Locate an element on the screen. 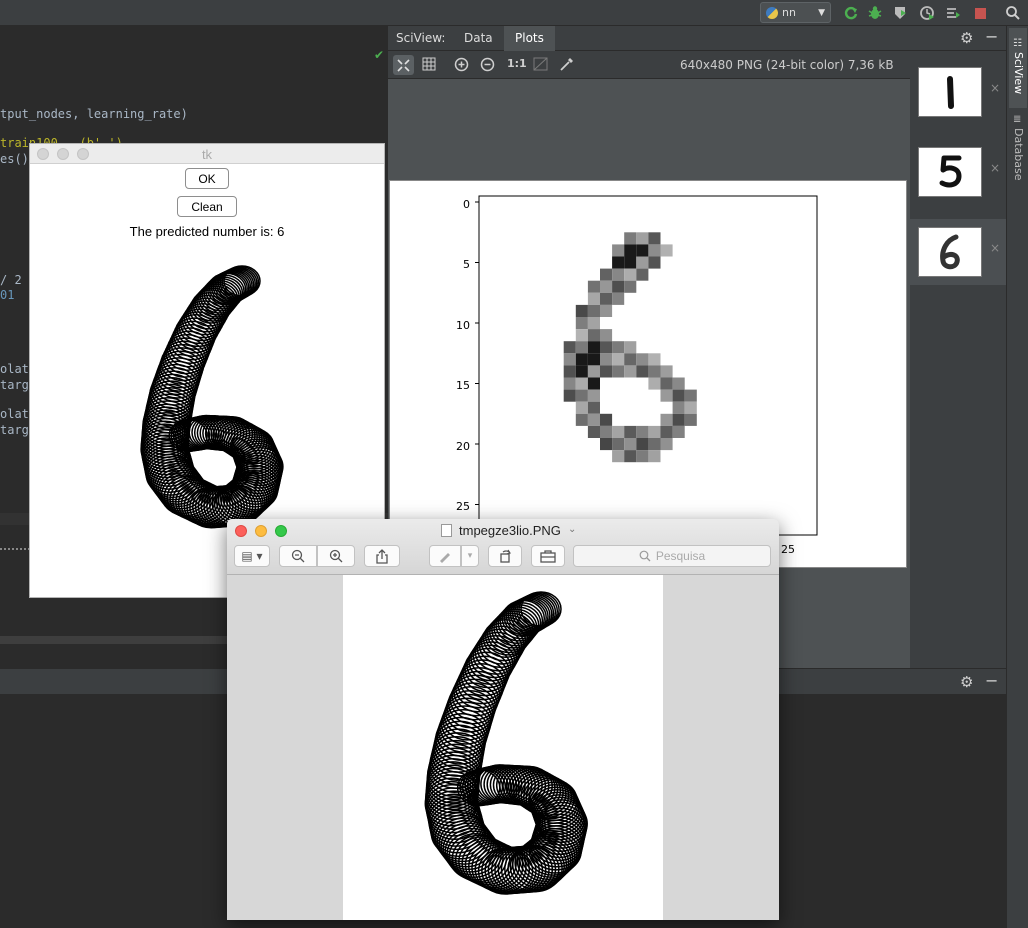 The width and height of the screenshot is (1028, 928). search-placeholder: Pesquisa is located at coordinates (680, 556).